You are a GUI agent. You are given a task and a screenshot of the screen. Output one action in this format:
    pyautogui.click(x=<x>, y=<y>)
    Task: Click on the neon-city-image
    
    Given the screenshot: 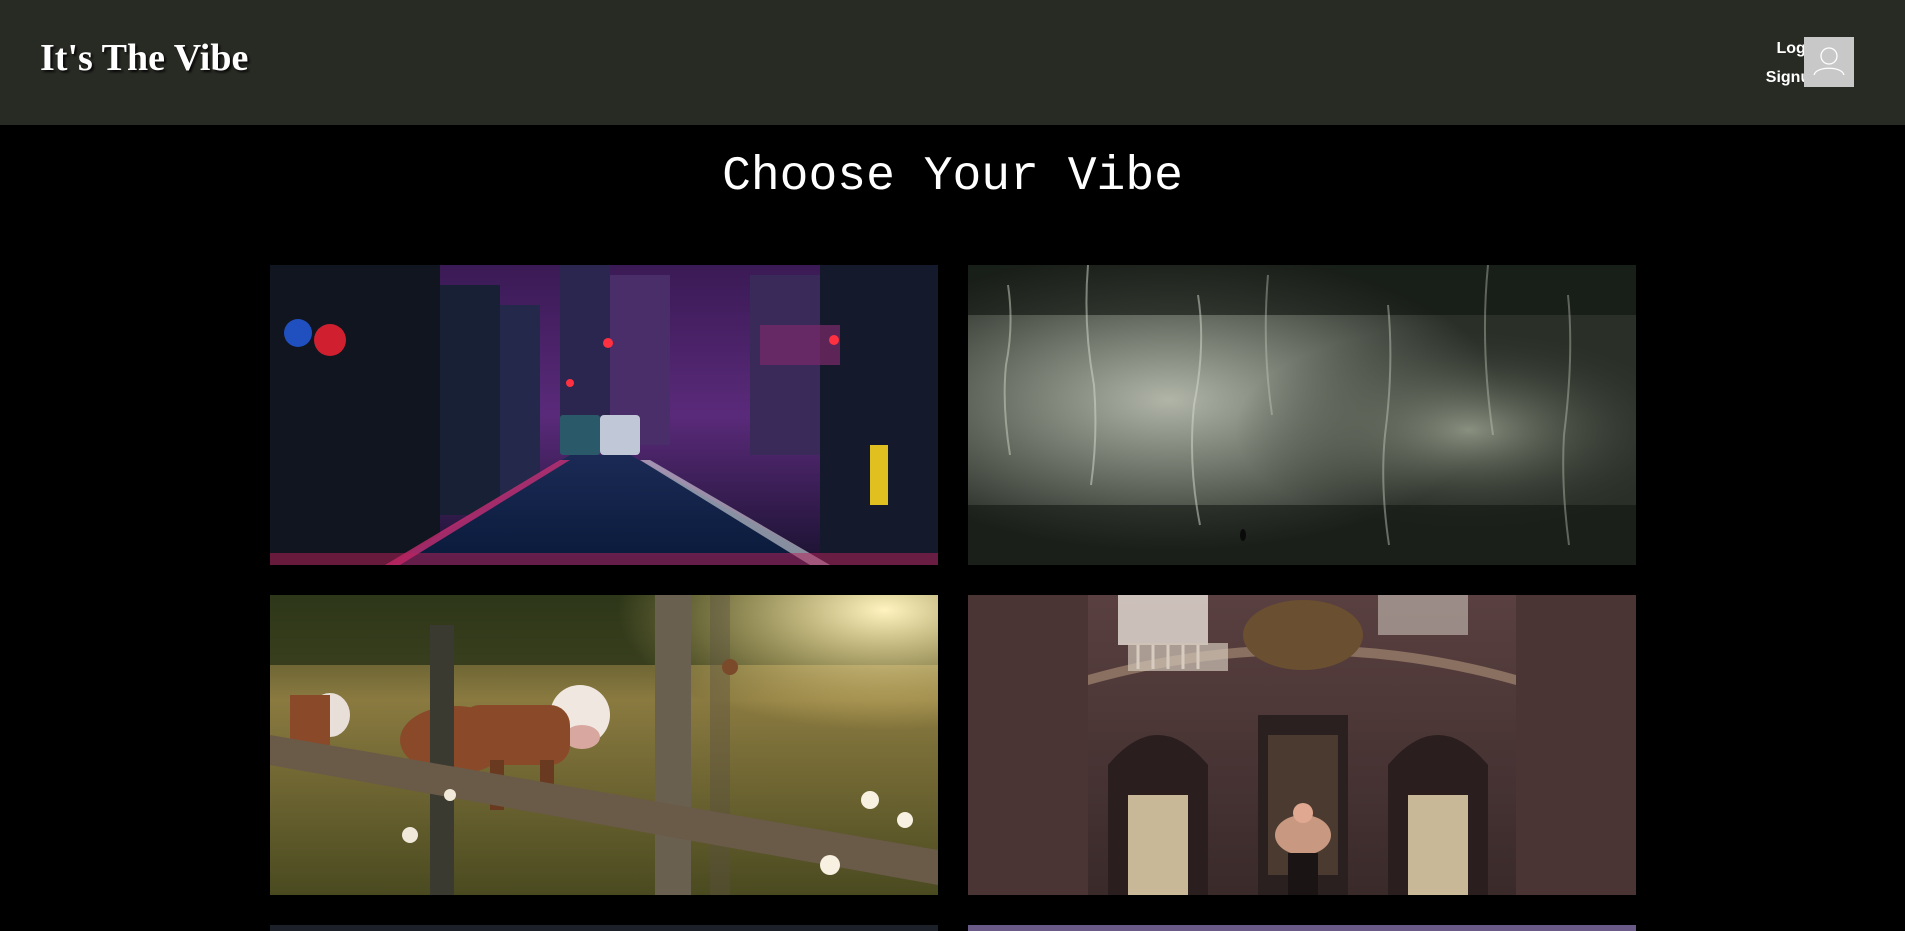 What is the action you would take?
    pyautogui.click(x=604, y=415)
    